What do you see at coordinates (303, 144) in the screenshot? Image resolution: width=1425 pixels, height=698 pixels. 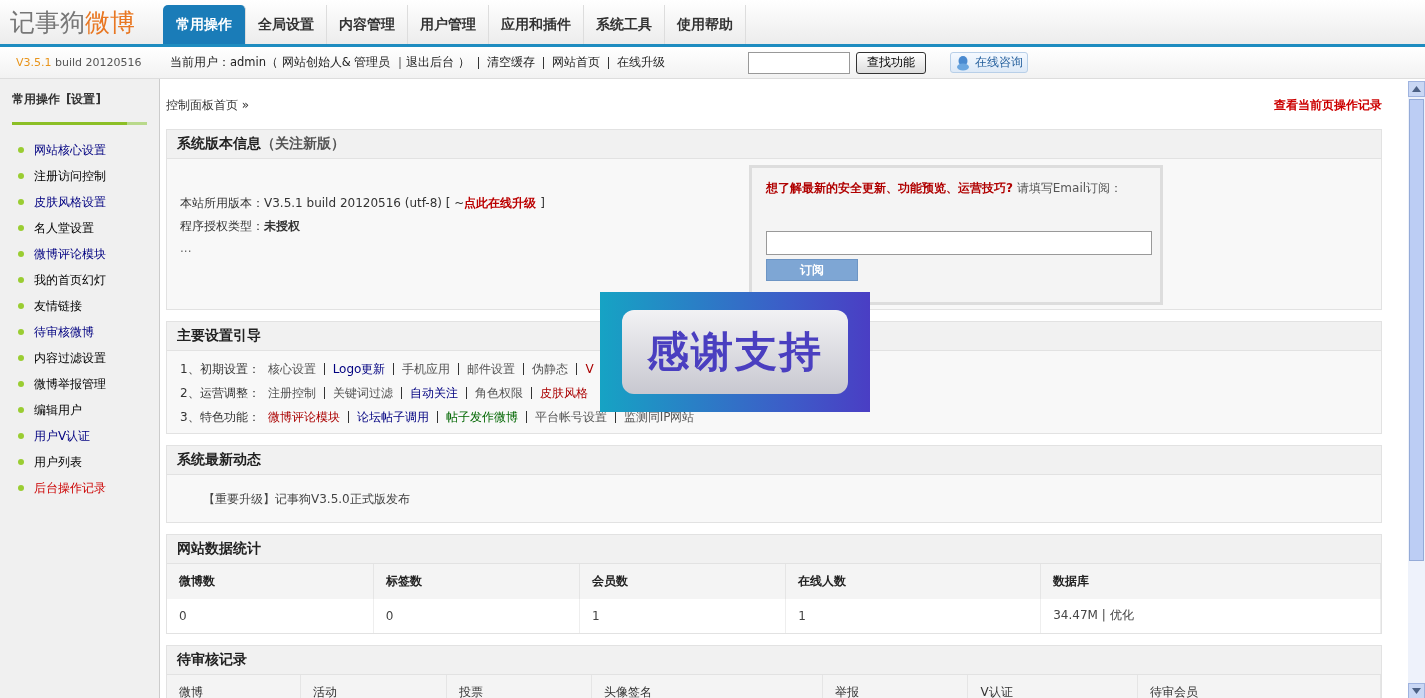 I see `follow-link: （关注新版）` at bounding box center [303, 144].